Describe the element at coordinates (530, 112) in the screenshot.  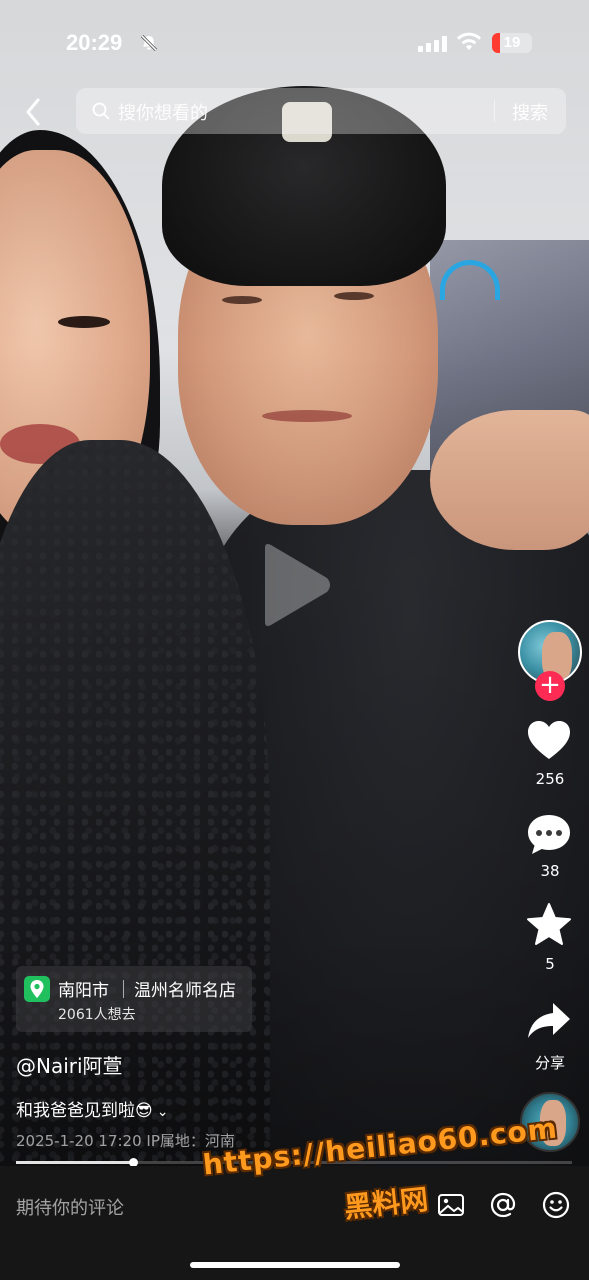
I see `search-button: 搜索` at that location.